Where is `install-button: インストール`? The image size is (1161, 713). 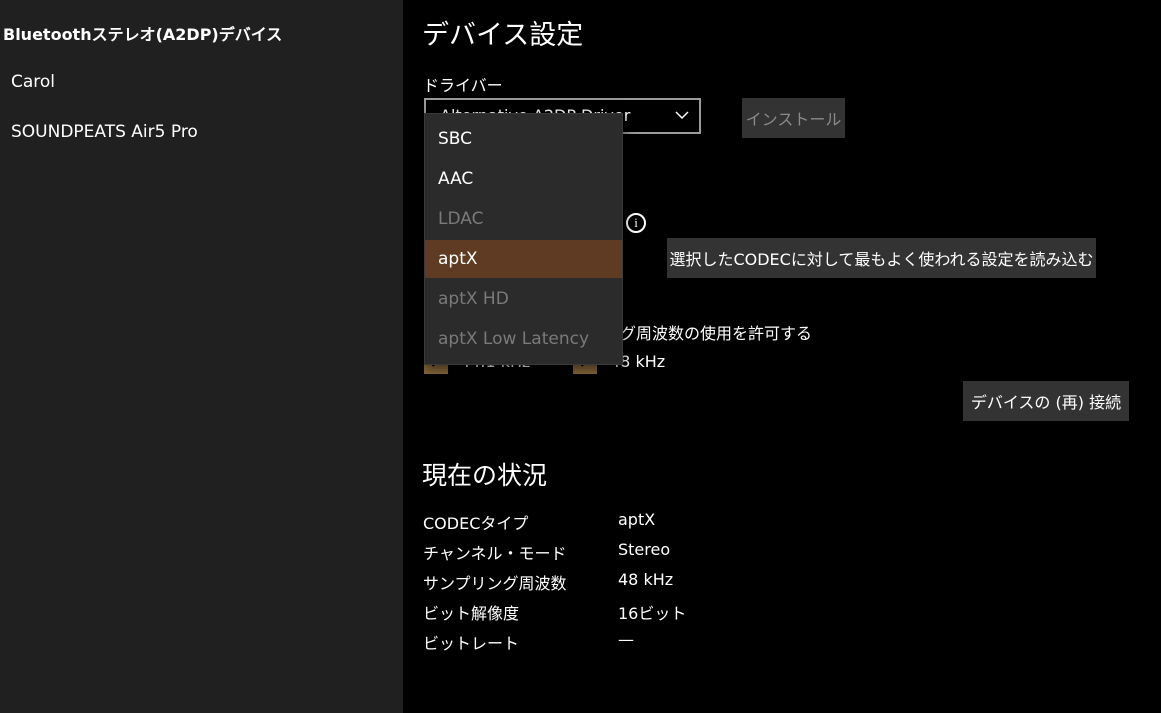 install-button: インストール is located at coordinates (793, 118).